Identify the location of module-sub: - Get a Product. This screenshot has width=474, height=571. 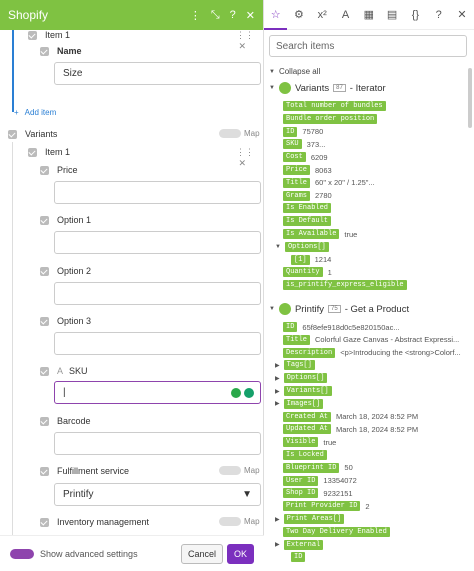
(377, 309).